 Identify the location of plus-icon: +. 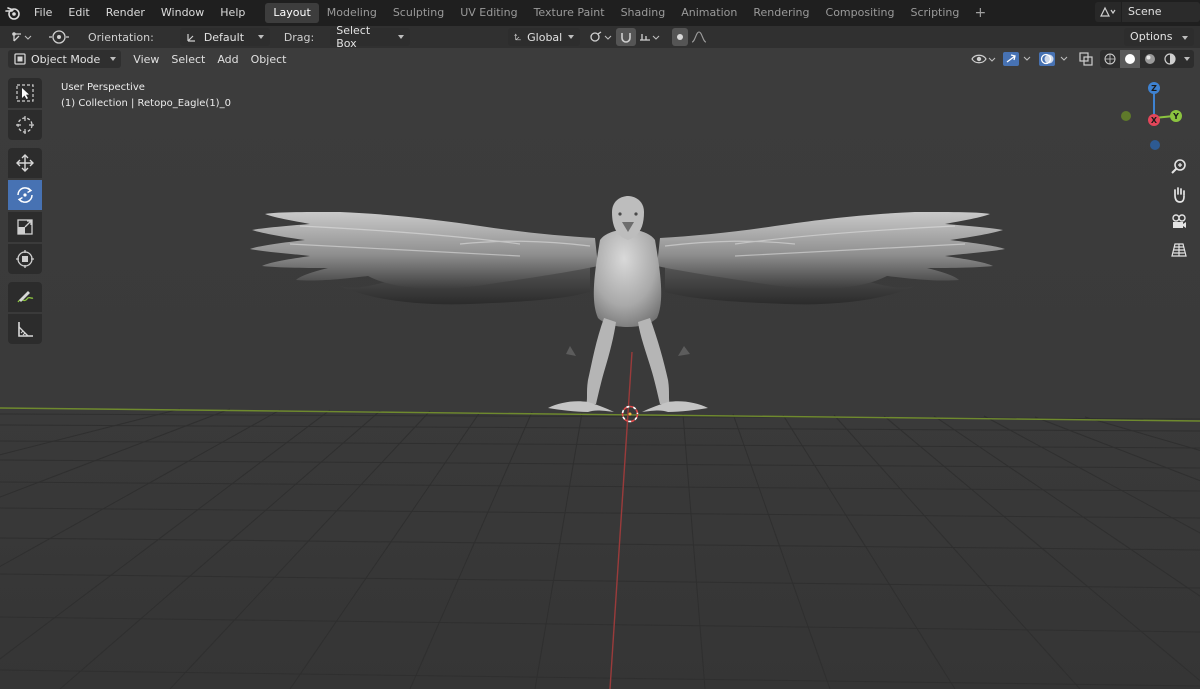
(980, 13).